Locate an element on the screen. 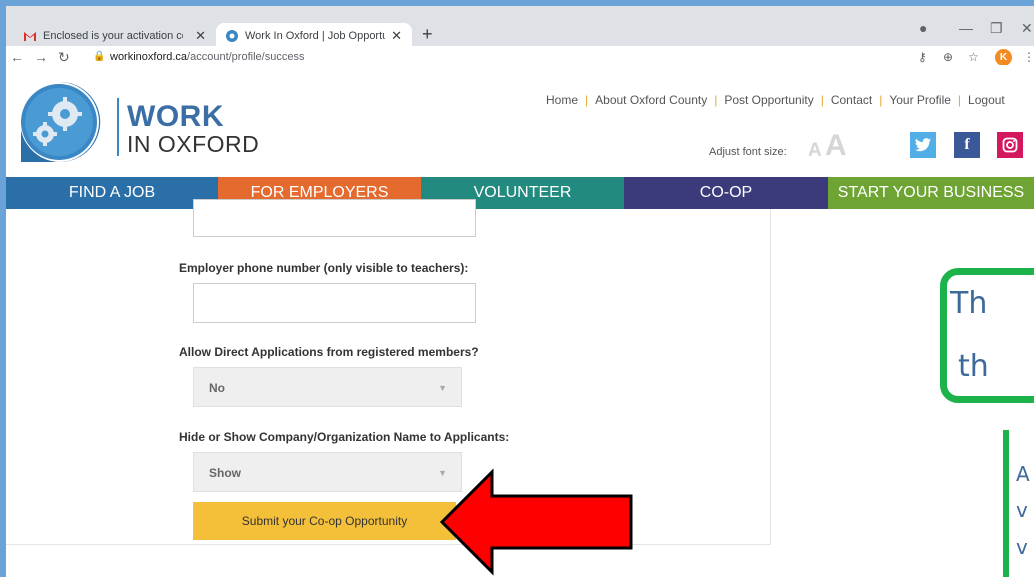 This screenshot has width=1034, height=577. link-your-profile: Your Profile is located at coordinates (920, 100).